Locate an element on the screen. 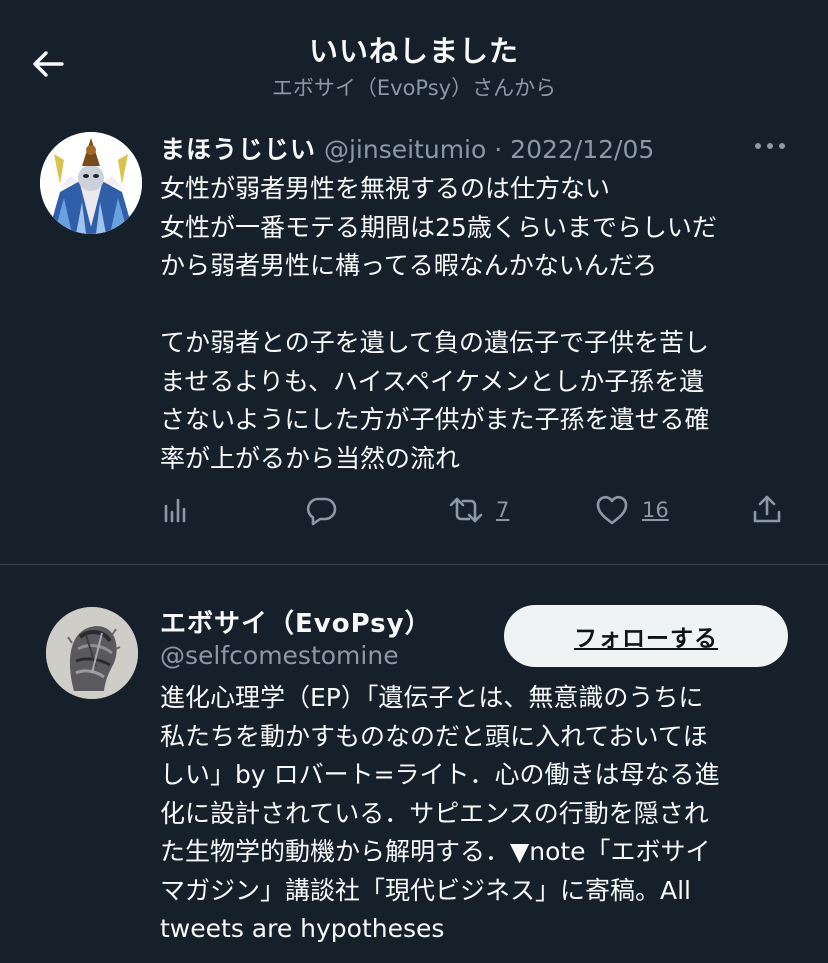 Image resolution: width=828 pixels, height=963 pixels. reply-button is located at coordinates (321, 510).